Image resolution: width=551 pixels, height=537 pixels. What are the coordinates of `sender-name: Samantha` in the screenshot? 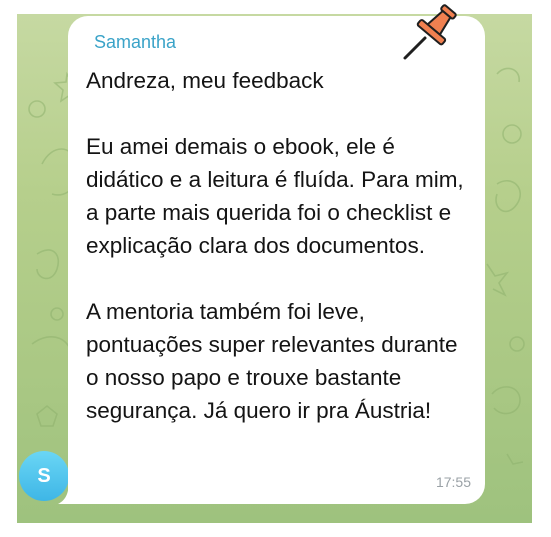 It's located at (135, 42).